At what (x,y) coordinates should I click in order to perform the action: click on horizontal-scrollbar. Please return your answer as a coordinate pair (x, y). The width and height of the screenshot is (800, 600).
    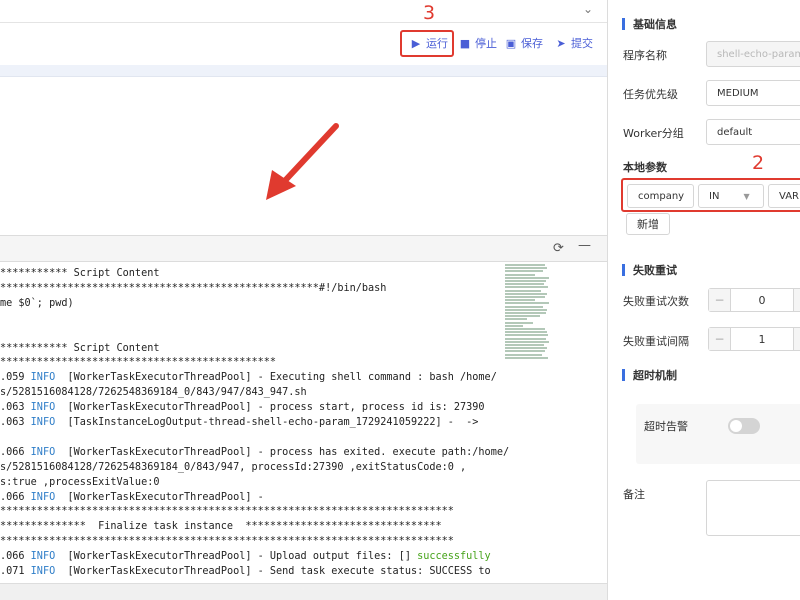
    Looking at the image, I should click on (303, 591).